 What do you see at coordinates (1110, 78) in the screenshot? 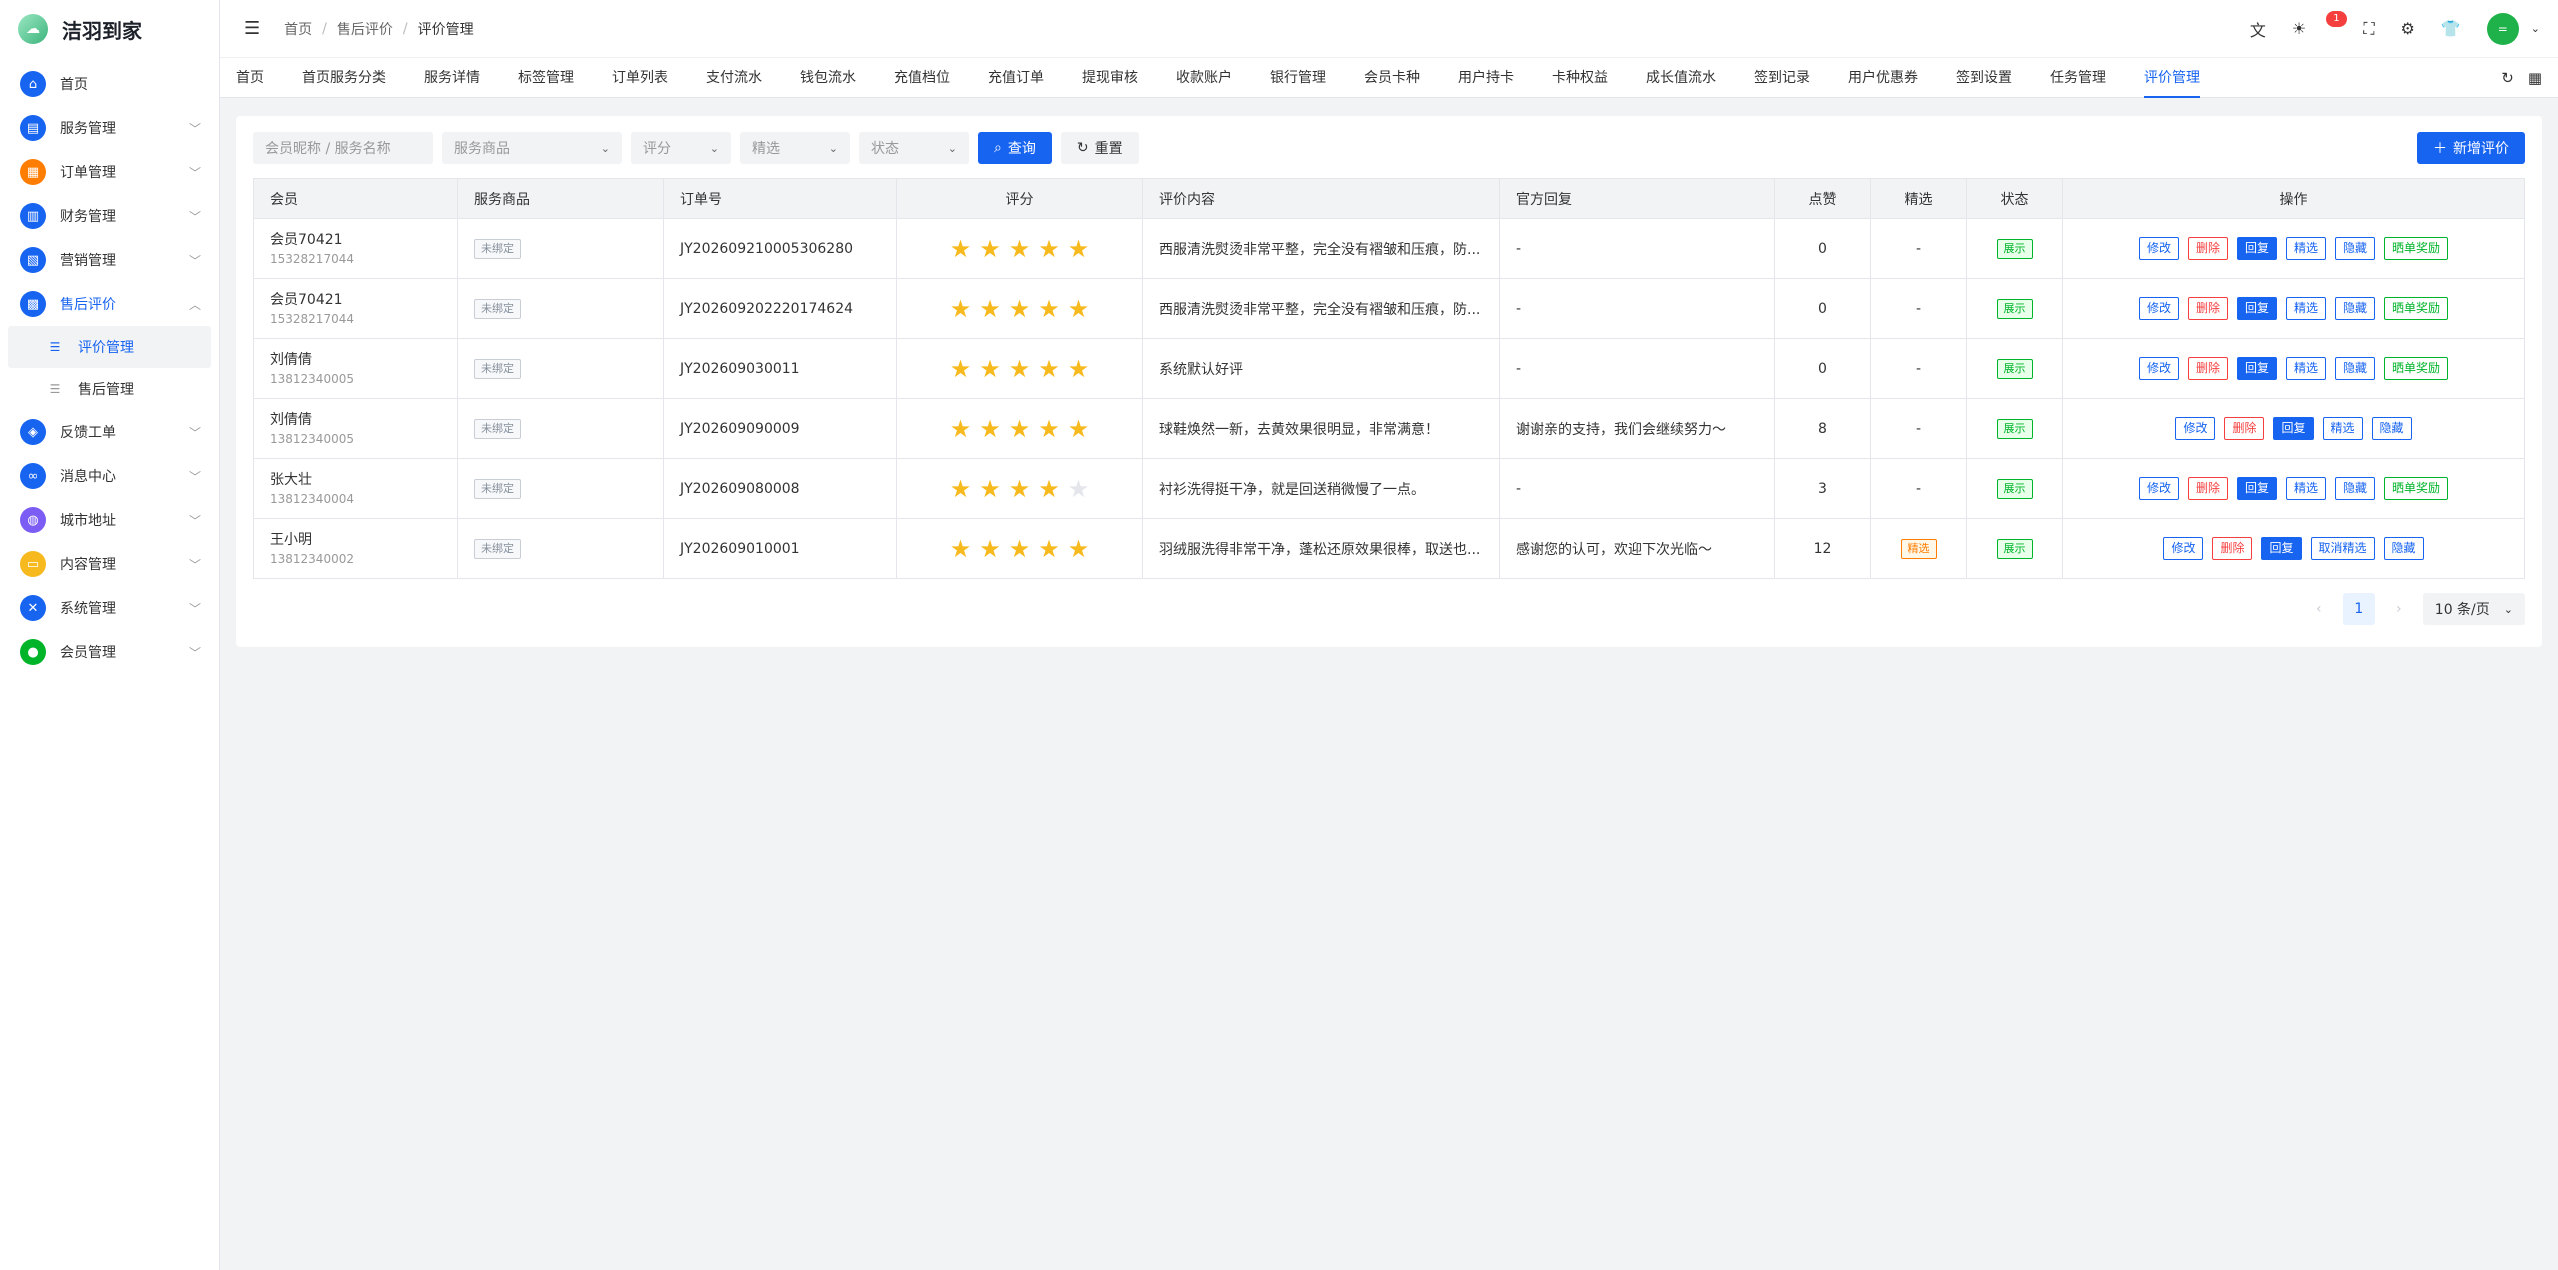
I see `tab-9: 提现审核` at bounding box center [1110, 78].